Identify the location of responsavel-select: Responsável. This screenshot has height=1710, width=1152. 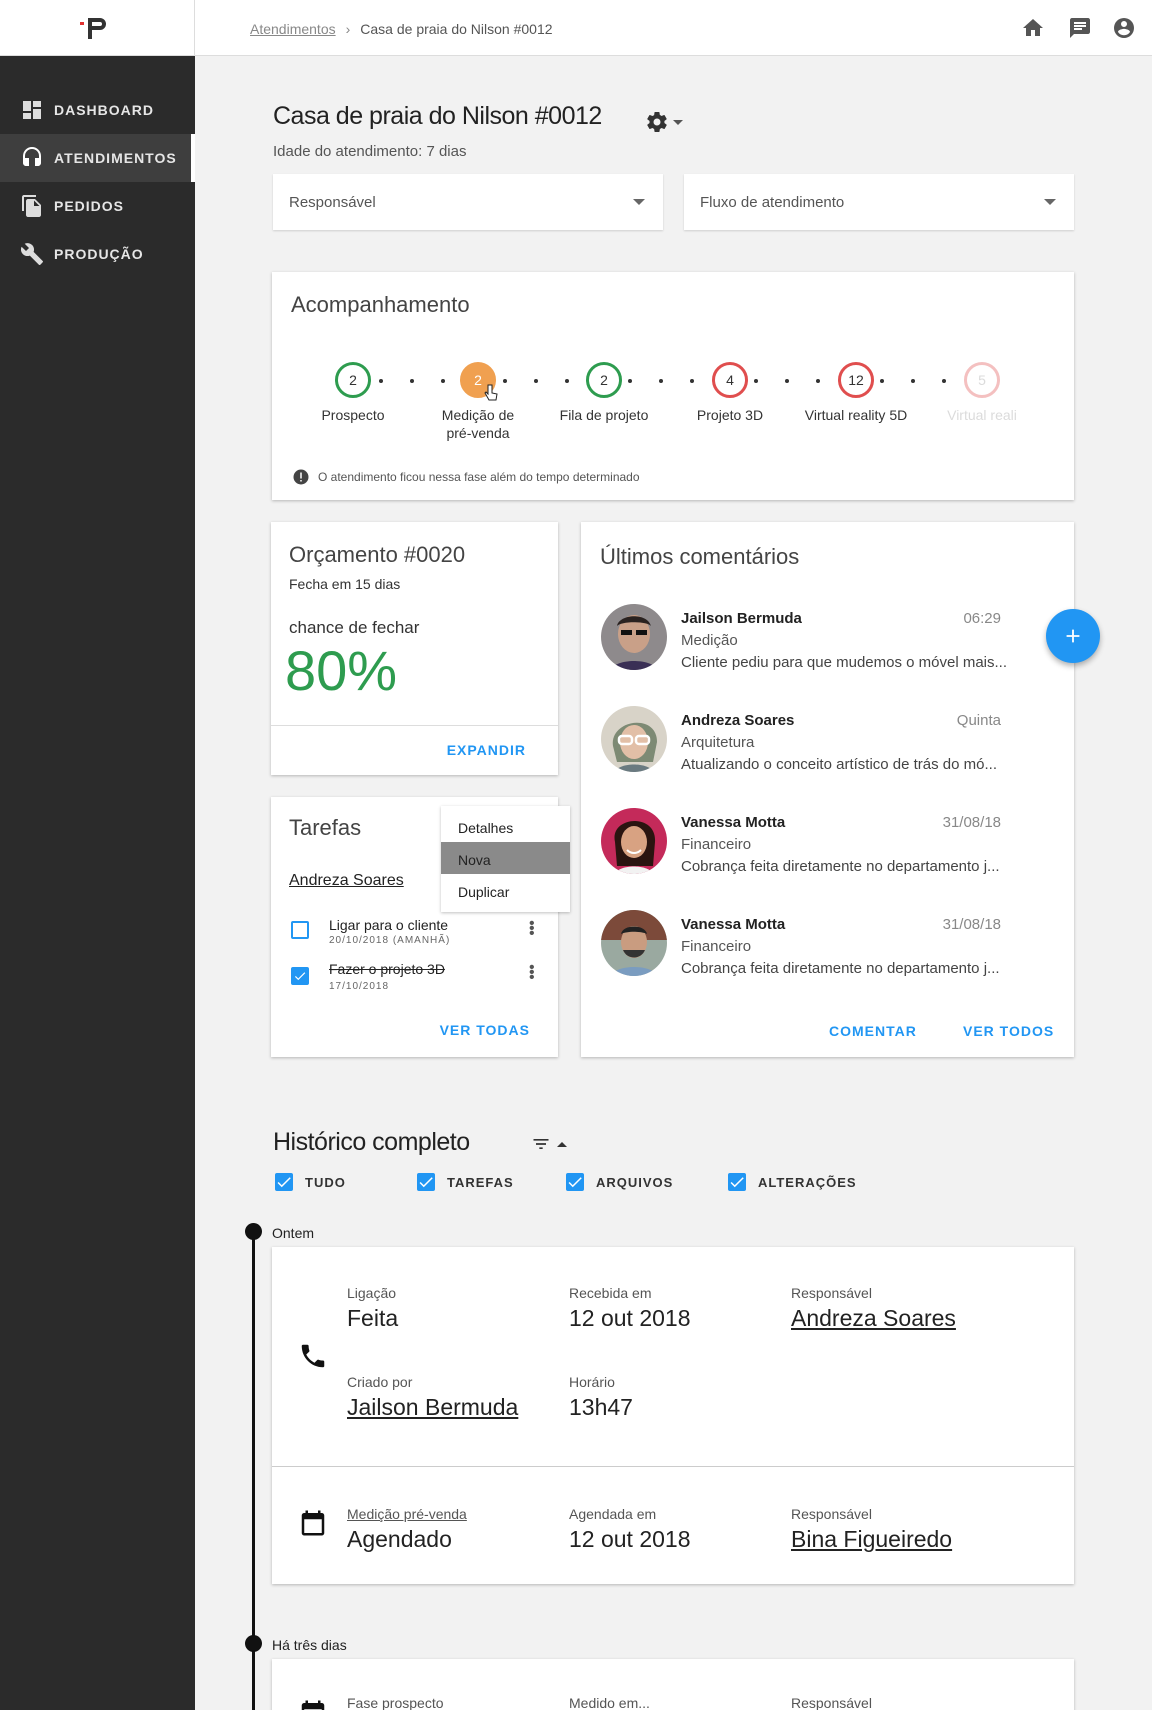
(468, 202).